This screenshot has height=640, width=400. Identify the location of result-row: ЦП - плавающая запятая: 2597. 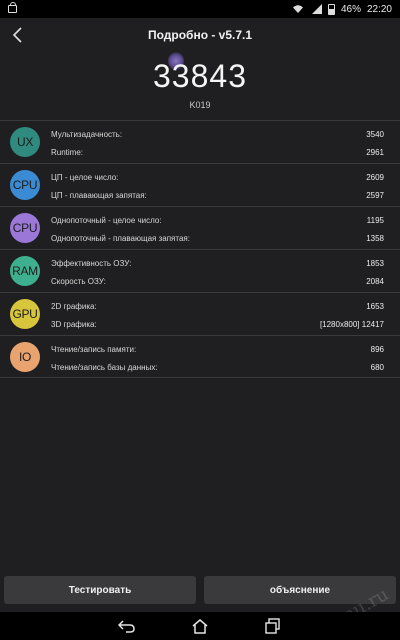
(217, 195).